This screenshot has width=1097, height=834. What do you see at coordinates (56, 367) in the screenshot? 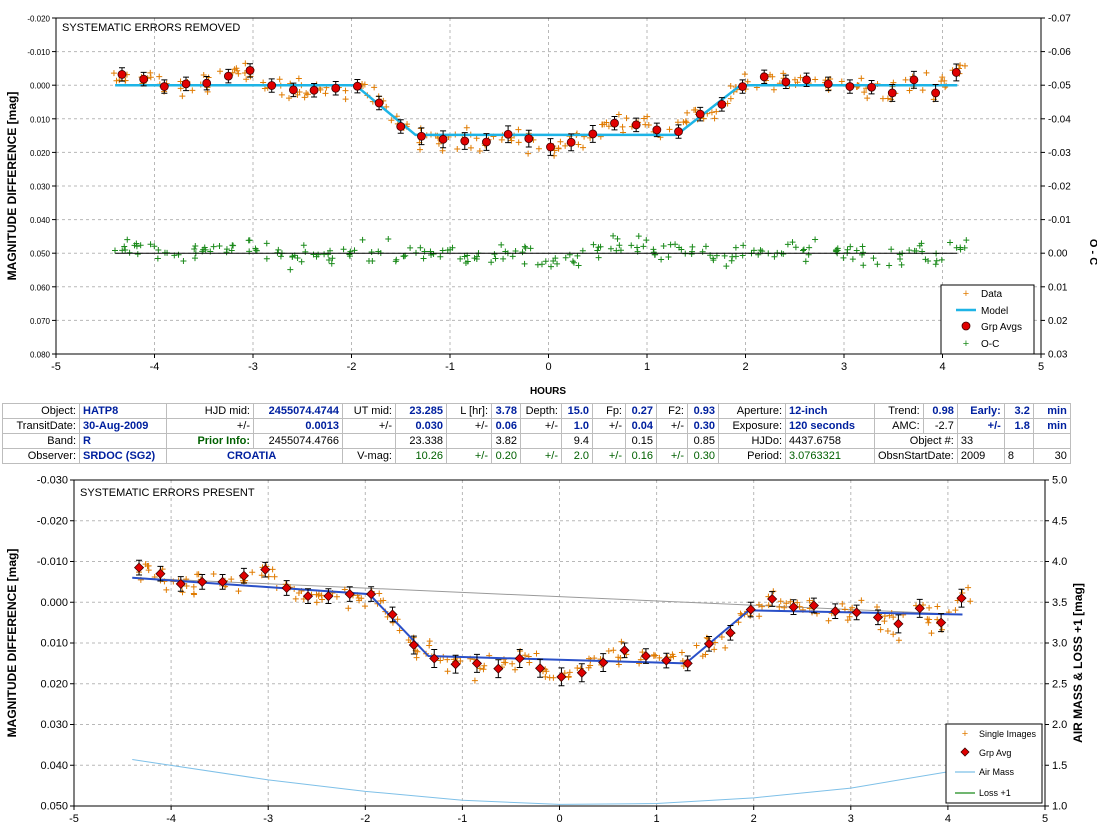
I see `x-tick-label: -5` at bounding box center [56, 367].